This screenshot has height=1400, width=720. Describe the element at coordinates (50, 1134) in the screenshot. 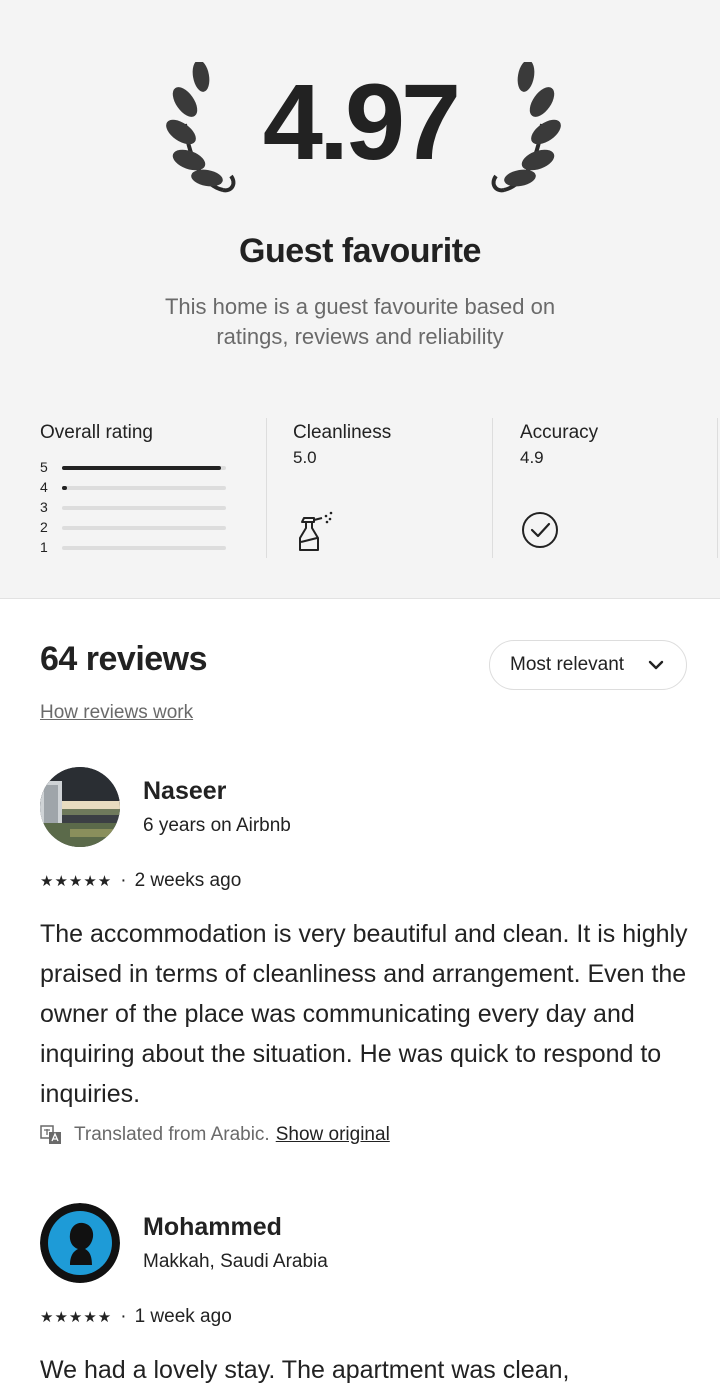

I see `translate-icon` at that location.